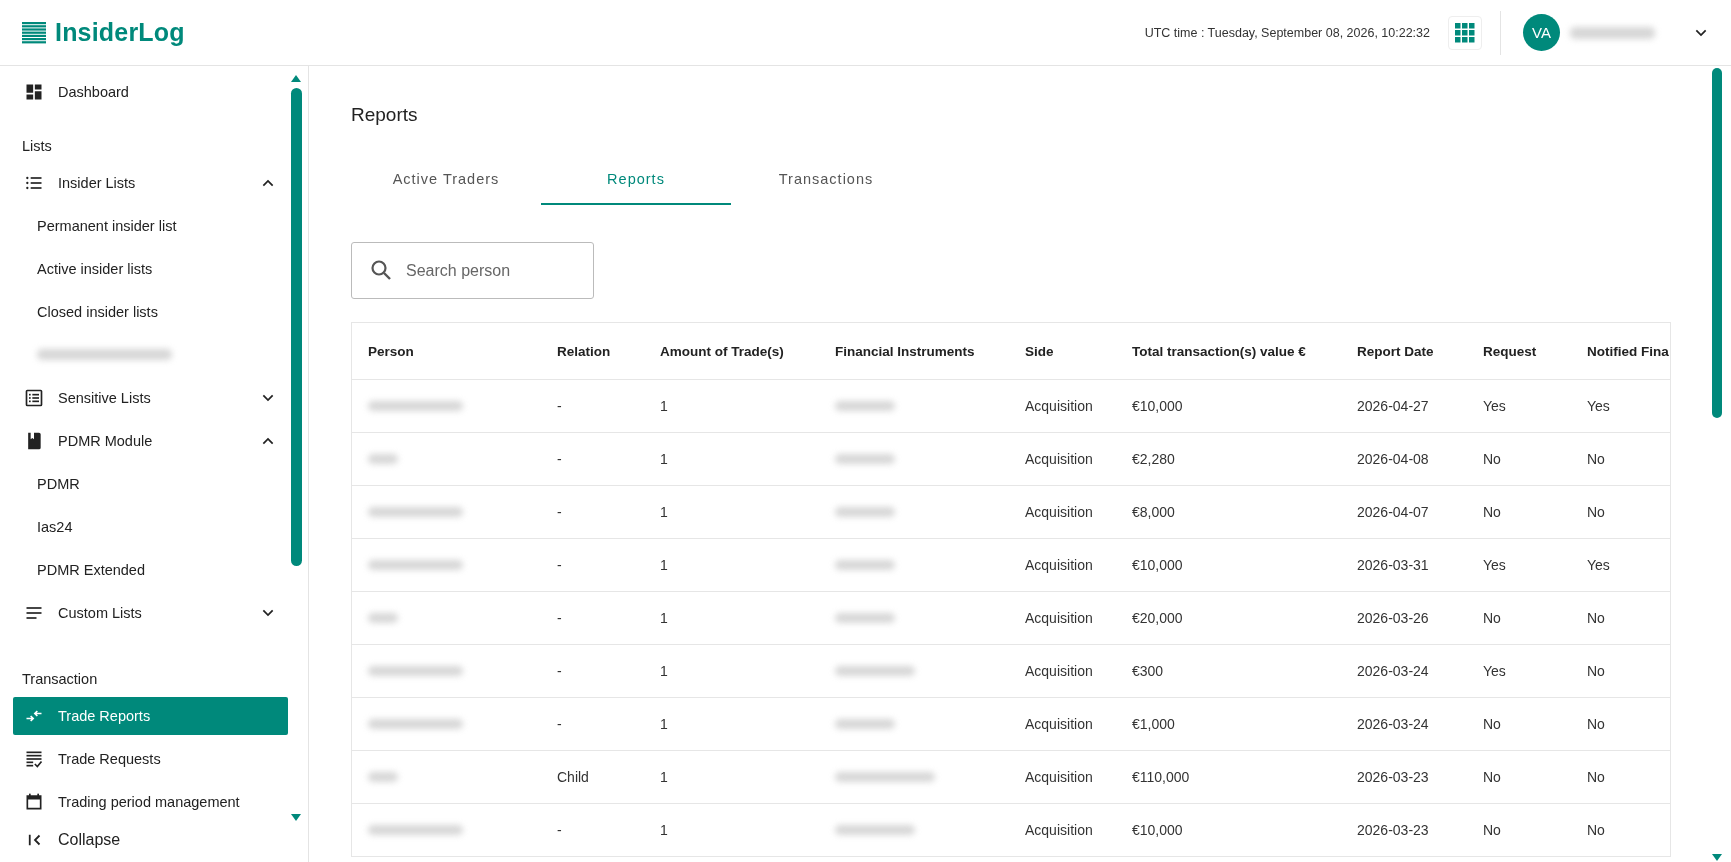 This screenshot has width=1731, height=862. Describe the element at coordinates (34, 801) in the screenshot. I see `calendar-icon` at that location.